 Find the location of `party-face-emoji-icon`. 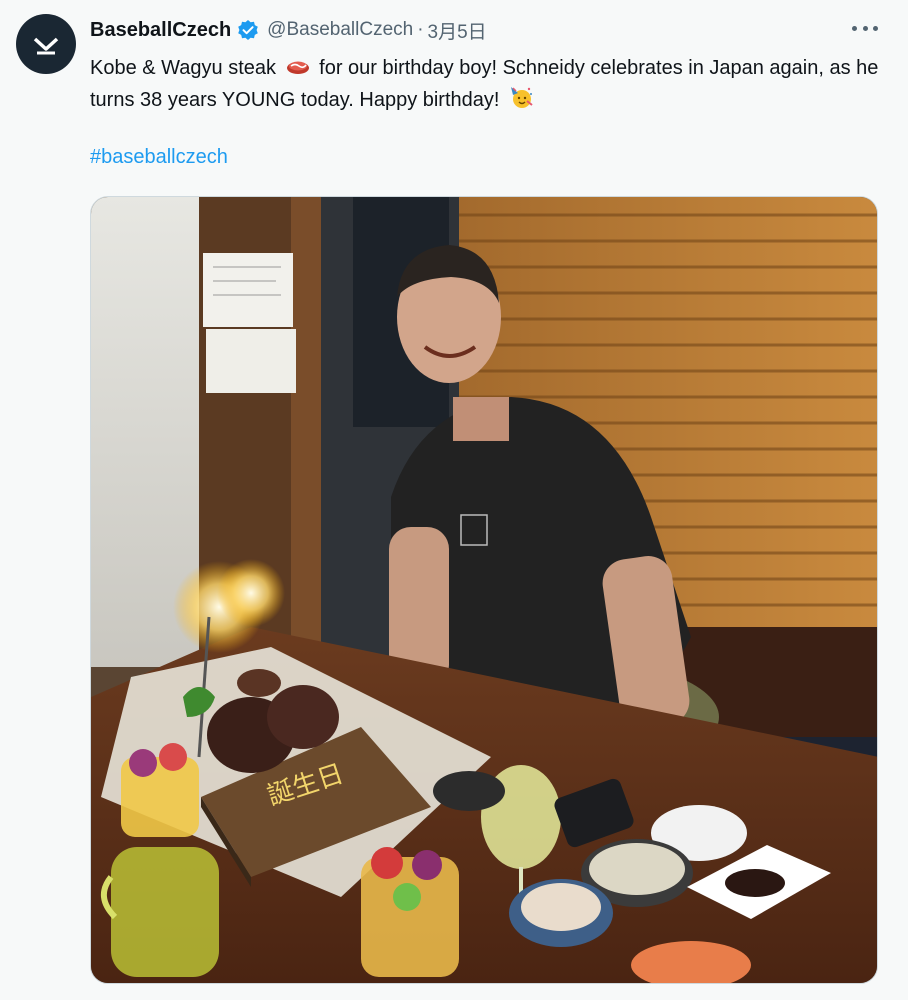

party-face-emoji-icon is located at coordinates (521, 96).